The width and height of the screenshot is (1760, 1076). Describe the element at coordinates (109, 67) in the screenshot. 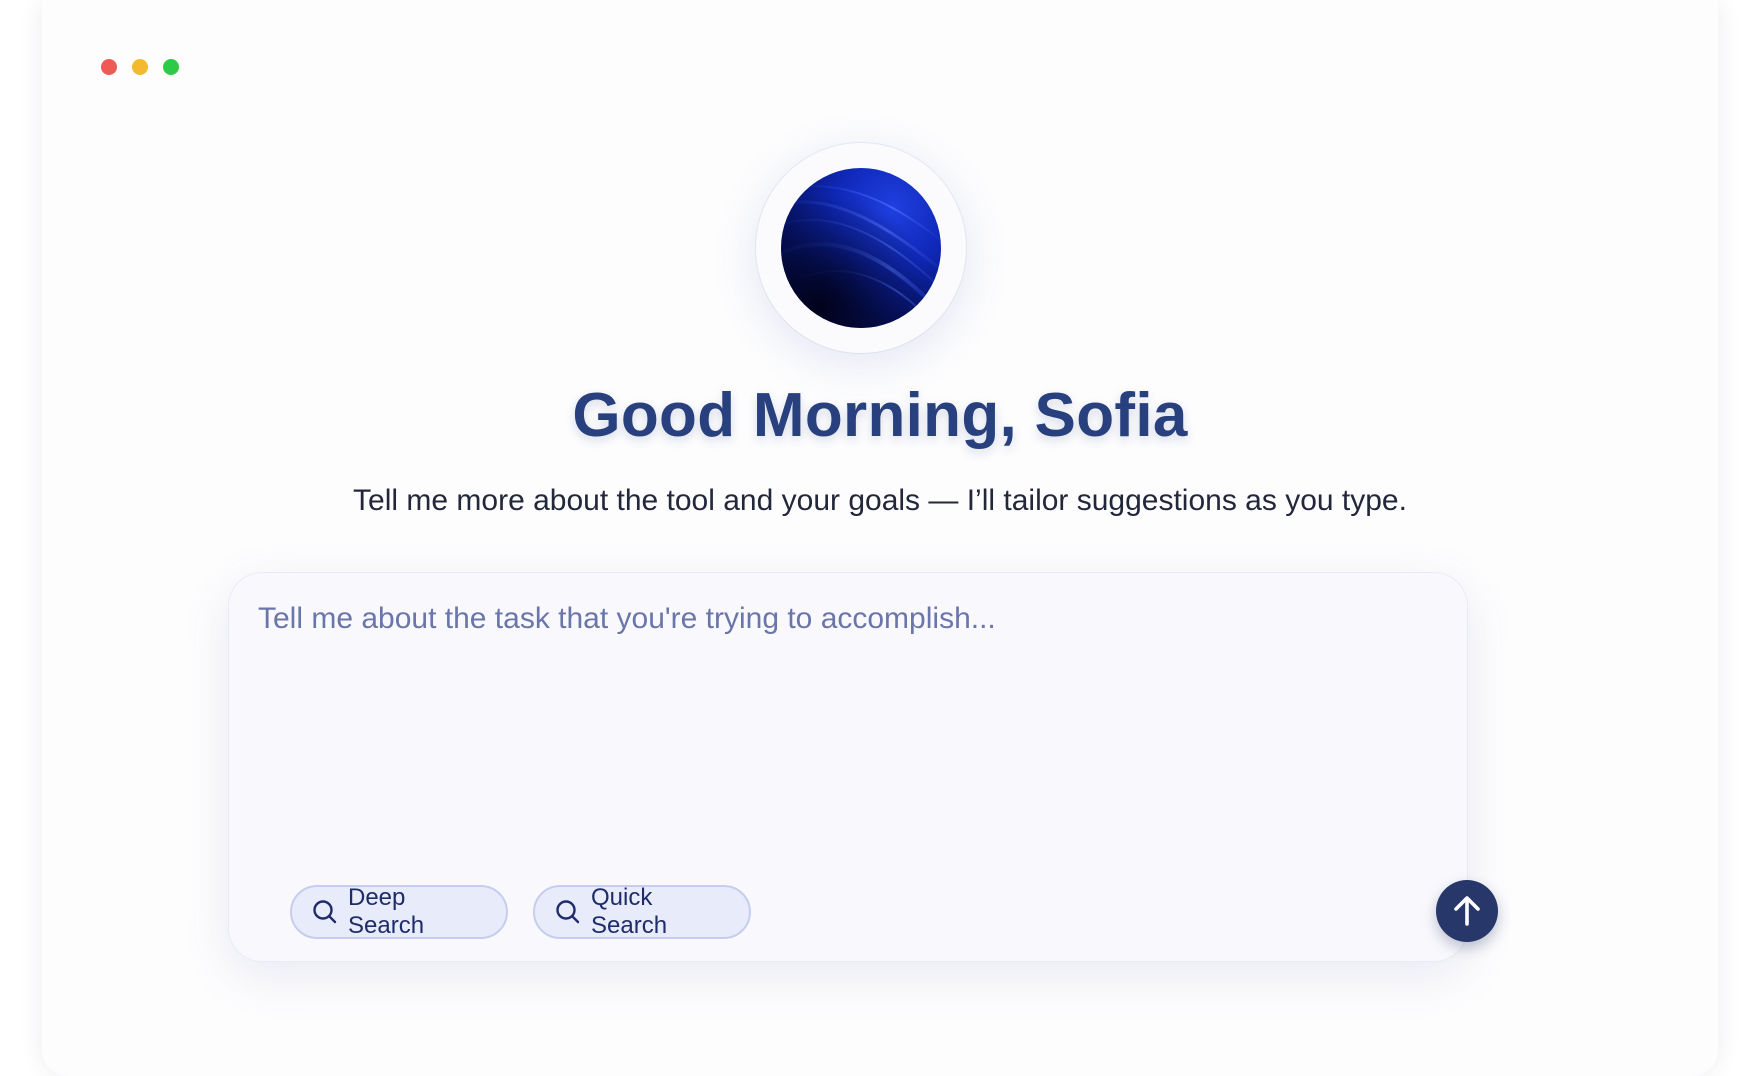

I see `close-window-button` at that location.